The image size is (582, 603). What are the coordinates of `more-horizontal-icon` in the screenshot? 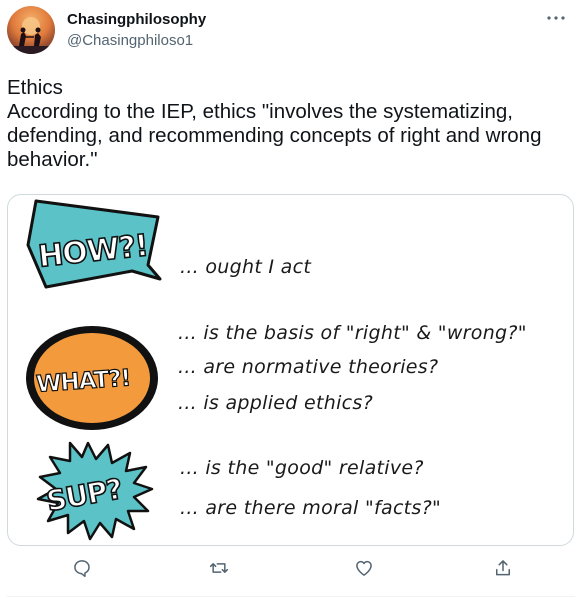 It's located at (556, 18).